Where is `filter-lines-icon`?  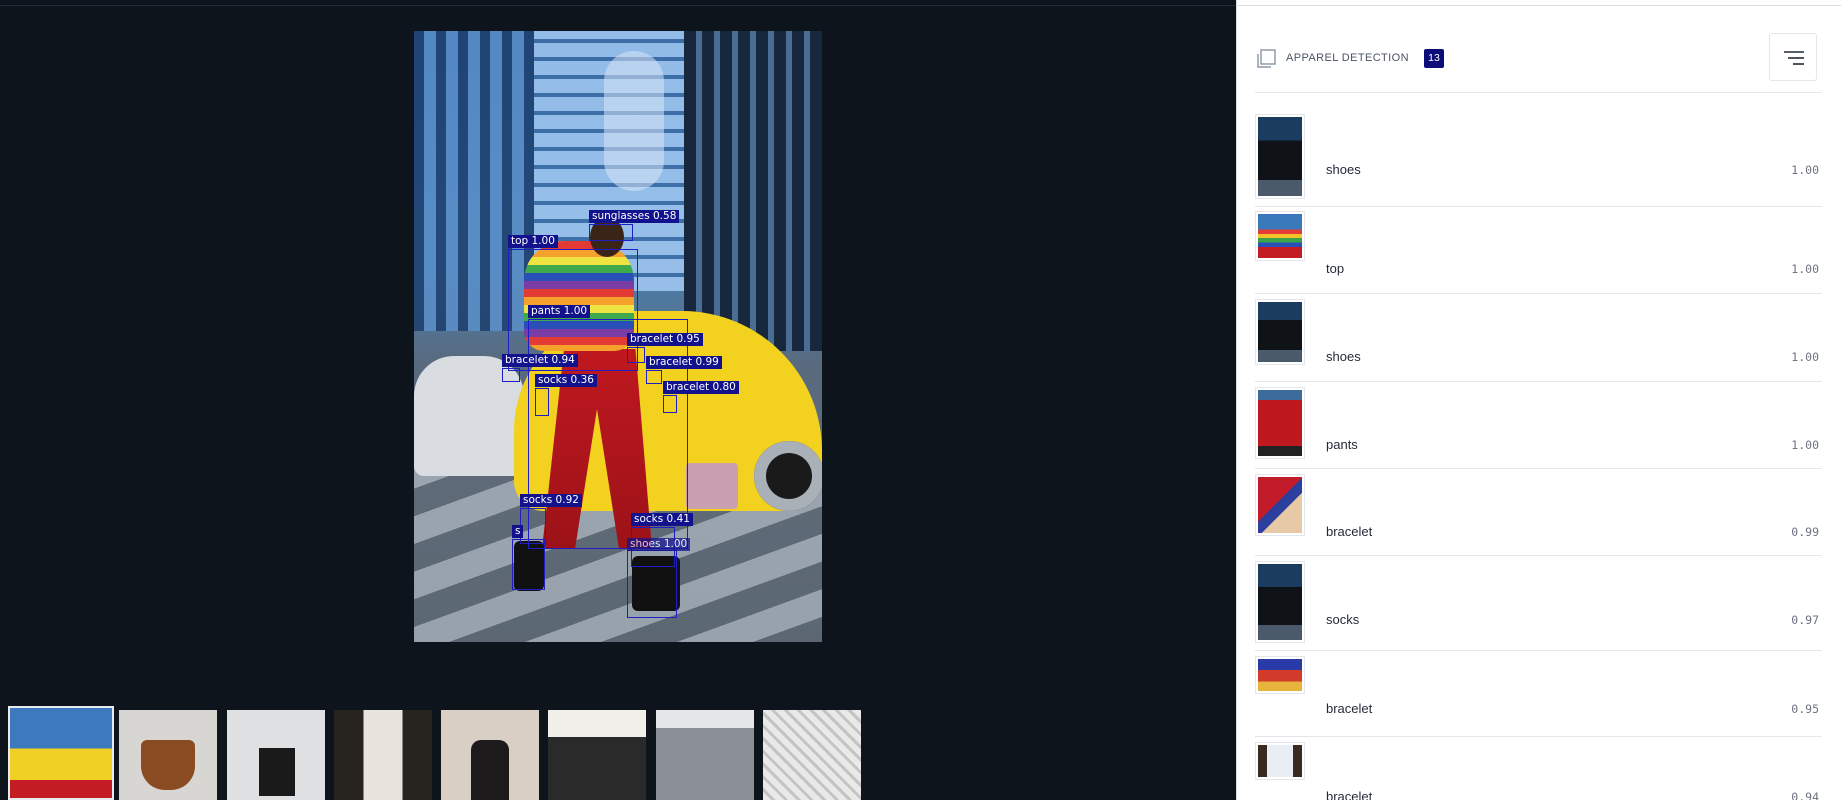 filter-lines-icon is located at coordinates (1794, 58).